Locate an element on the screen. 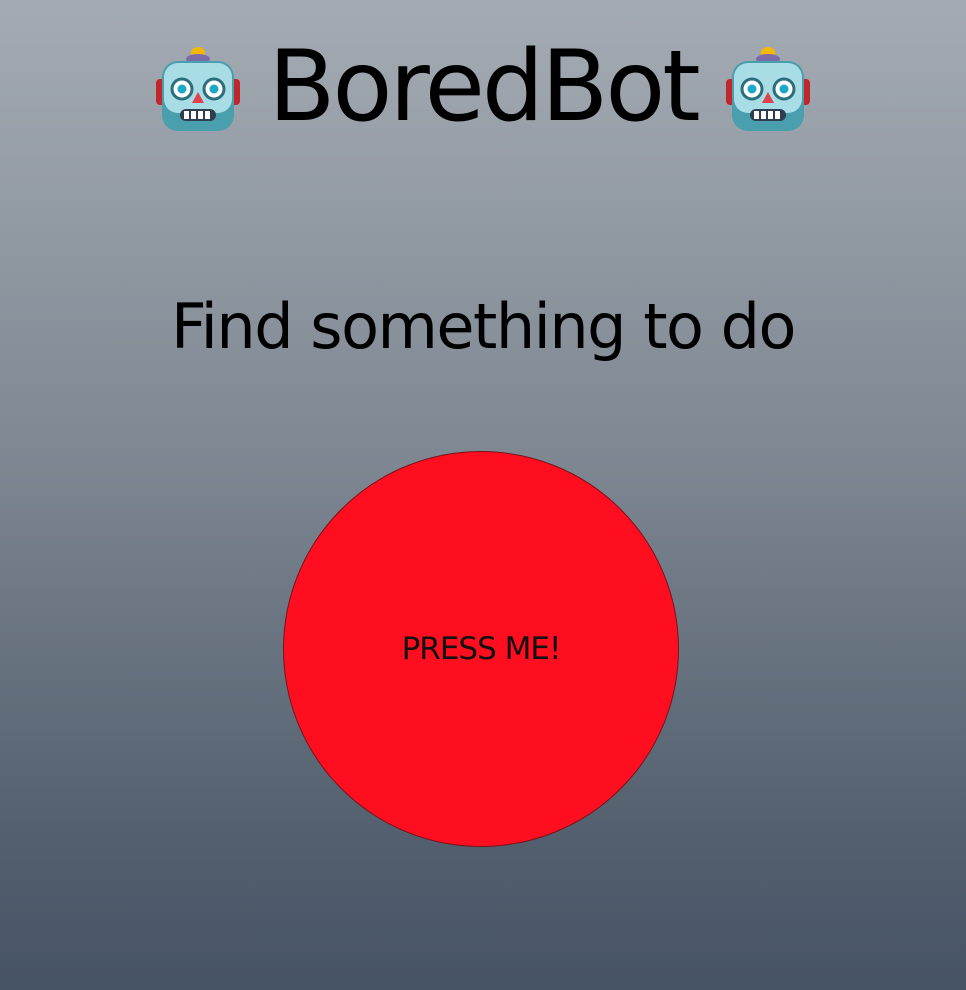 The image size is (966, 990). app-title: BoredBot is located at coordinates (484, 87).